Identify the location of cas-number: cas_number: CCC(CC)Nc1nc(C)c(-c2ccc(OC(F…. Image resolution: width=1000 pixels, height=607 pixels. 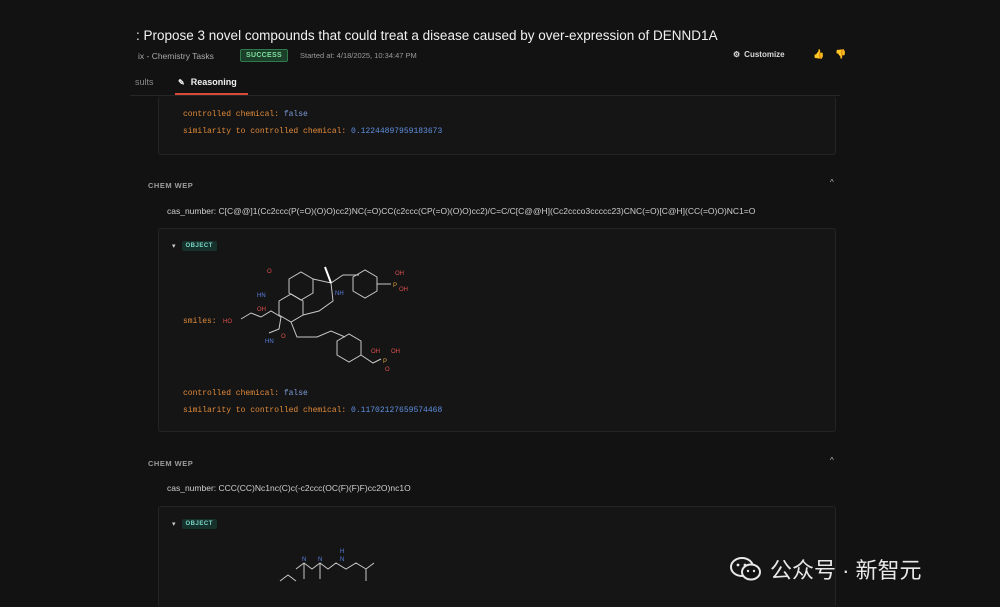
(289, 488).